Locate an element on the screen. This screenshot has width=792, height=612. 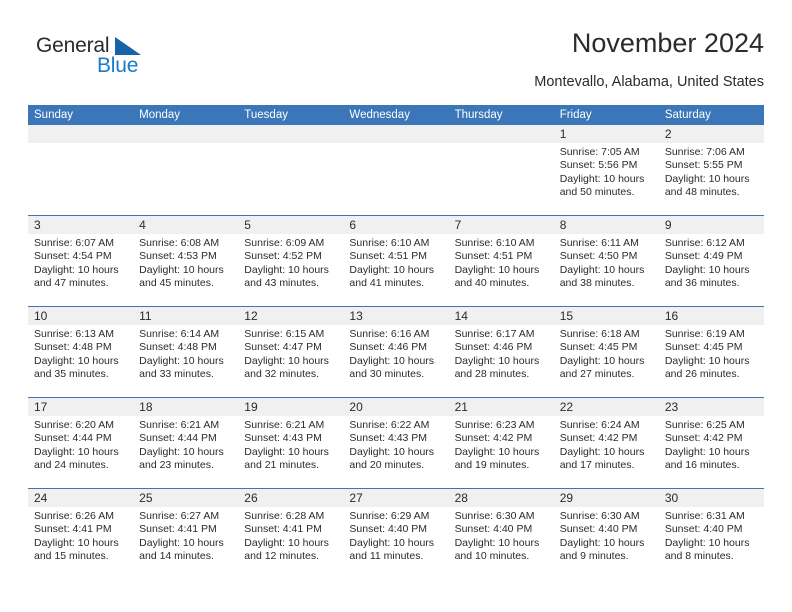
brand-logo: General Blue is located at coordinates (126, 62).